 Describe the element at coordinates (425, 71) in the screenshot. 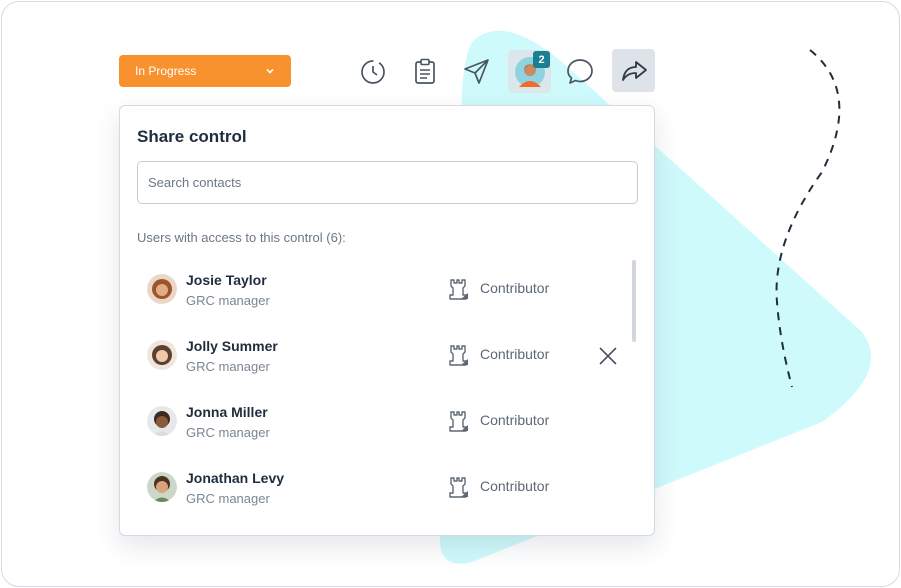

I see `clipboard-icon` at that location.